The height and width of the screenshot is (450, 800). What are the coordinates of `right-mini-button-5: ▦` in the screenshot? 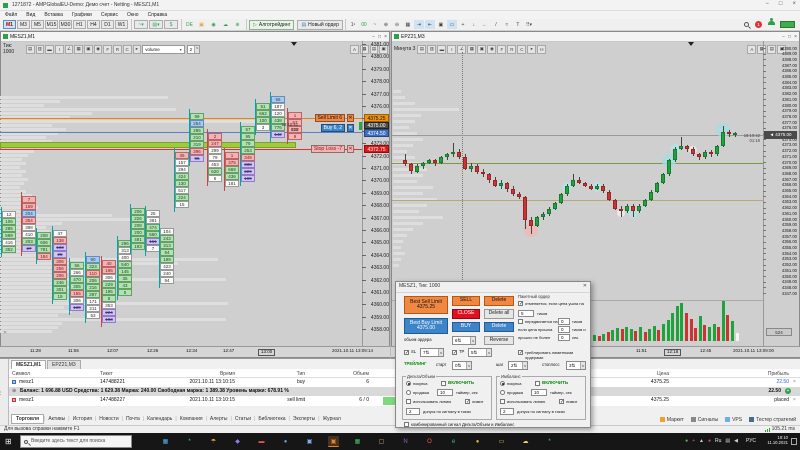 It's located at (472, 49).